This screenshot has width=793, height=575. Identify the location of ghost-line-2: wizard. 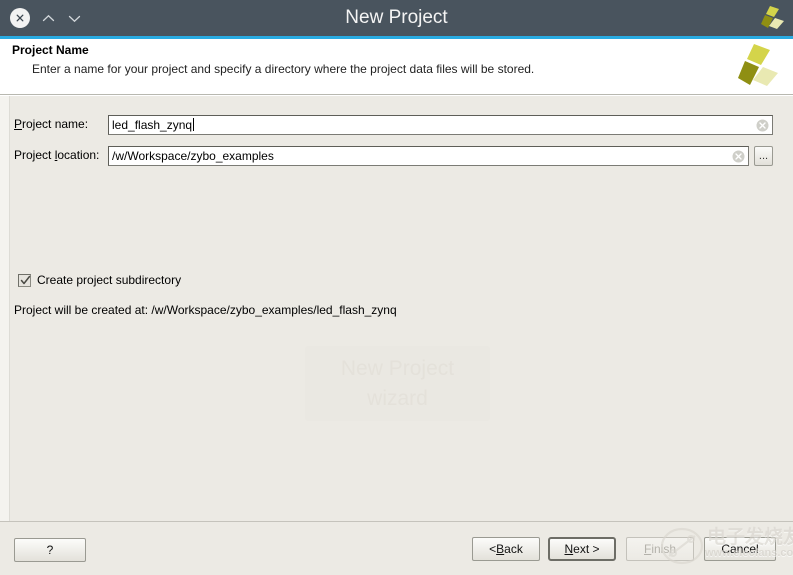
(397, 399).